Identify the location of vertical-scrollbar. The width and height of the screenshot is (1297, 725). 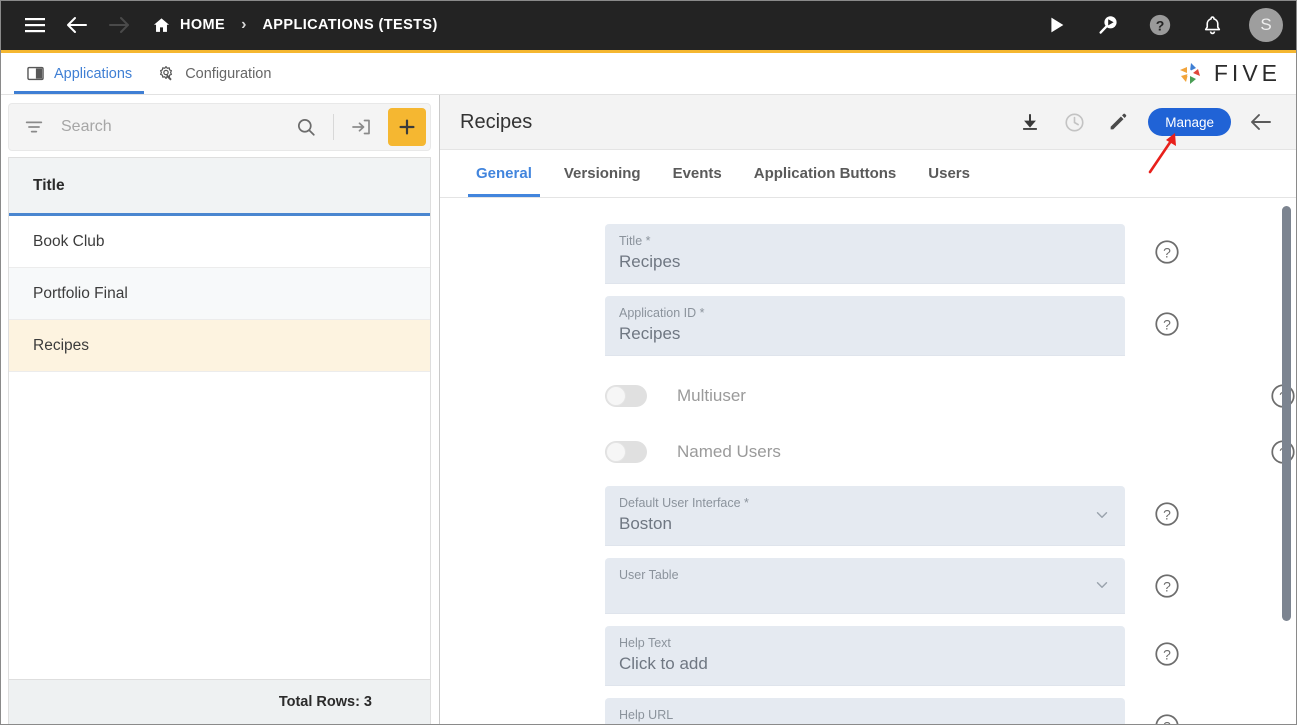
(1286, 461).